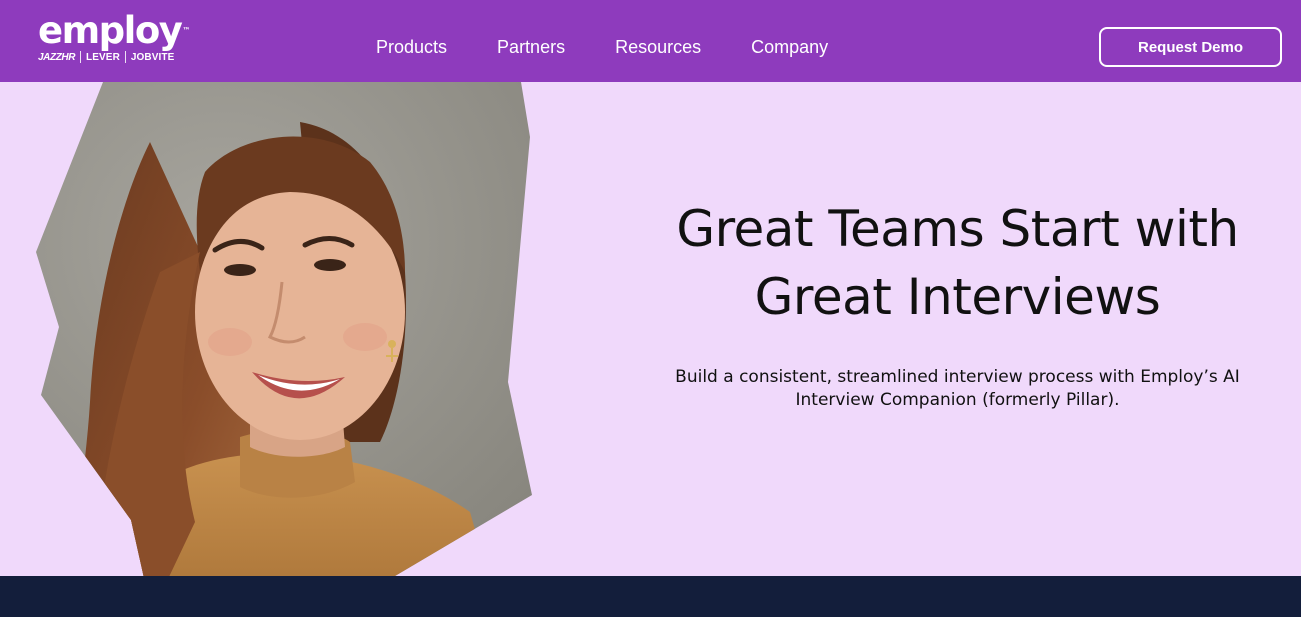  What do you see at coordinates (957, 400) in the screenshot?
I see `subhead-line-2: Interview Companion (formerly Pillar).` at bounding box center [957, 400].